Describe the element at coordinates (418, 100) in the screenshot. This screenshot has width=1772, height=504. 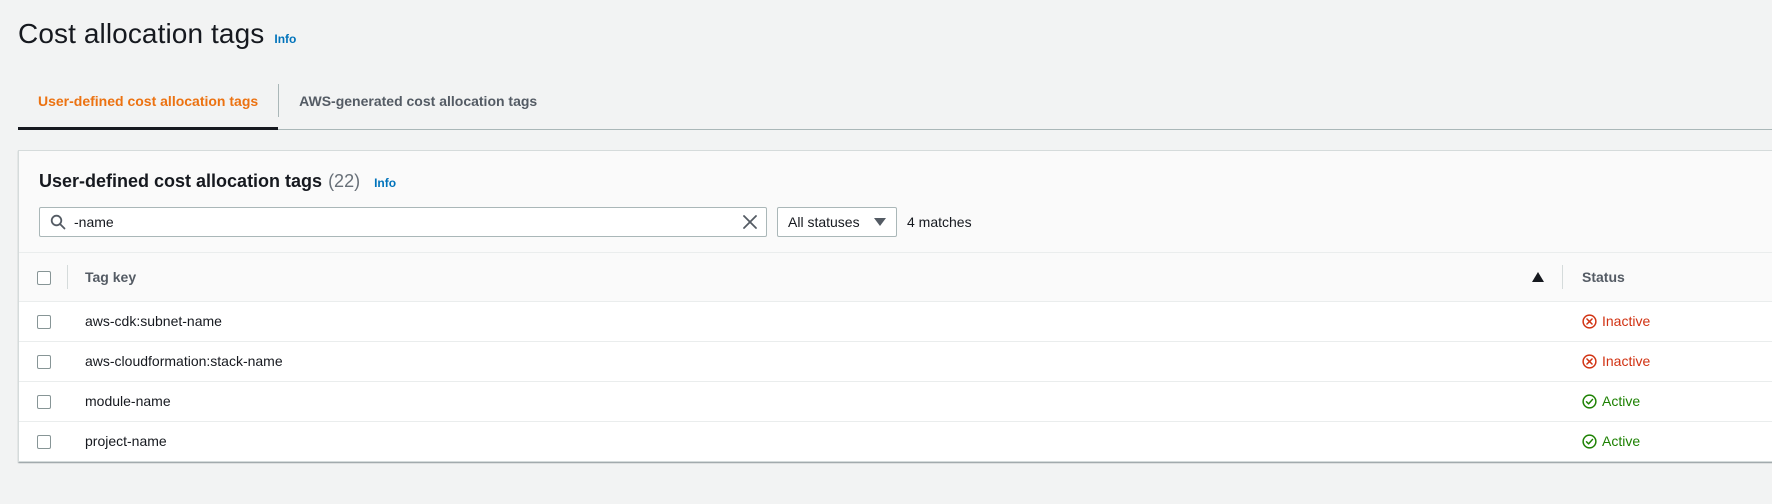
I see `tab-aws-generated: AWS-generated cost allocation tags` at that location.